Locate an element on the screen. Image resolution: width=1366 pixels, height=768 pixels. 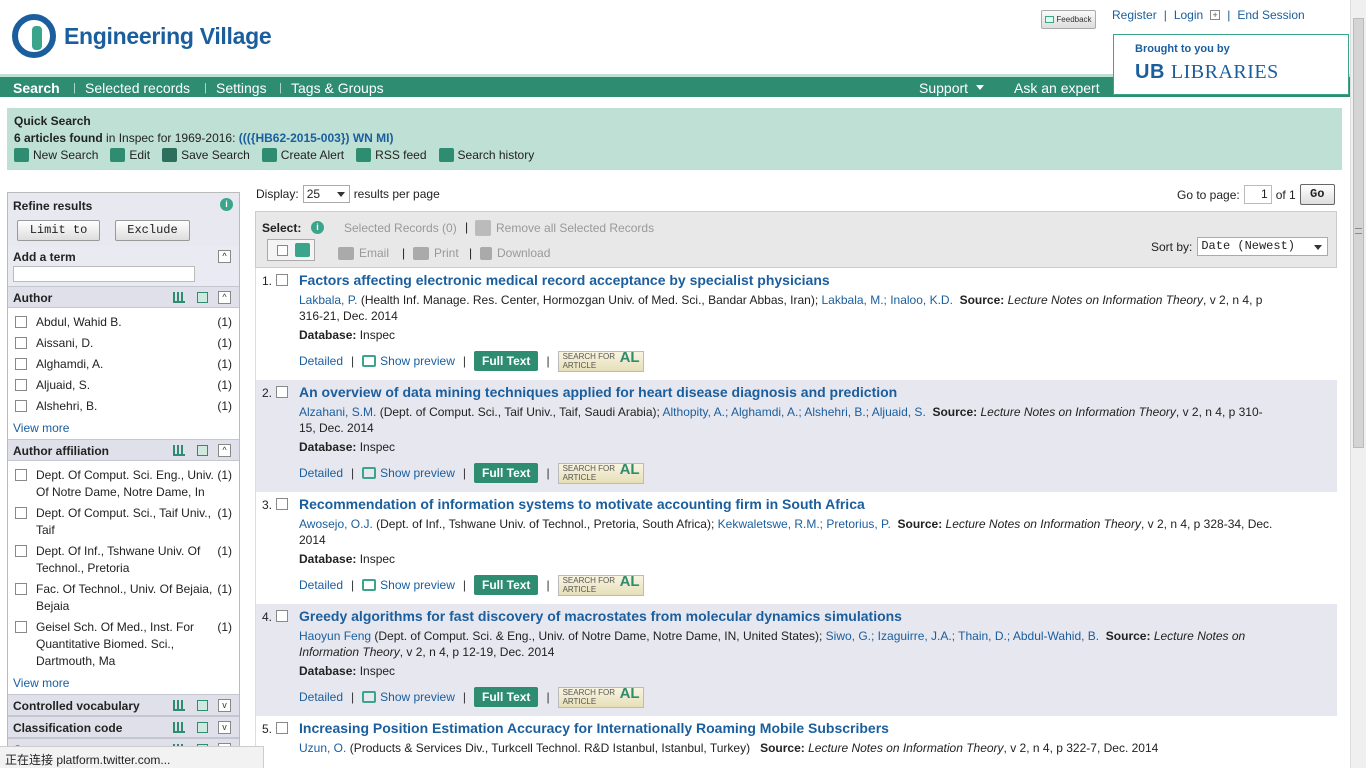
affiliation-view-more: View more is located at coordinates (123, 684).